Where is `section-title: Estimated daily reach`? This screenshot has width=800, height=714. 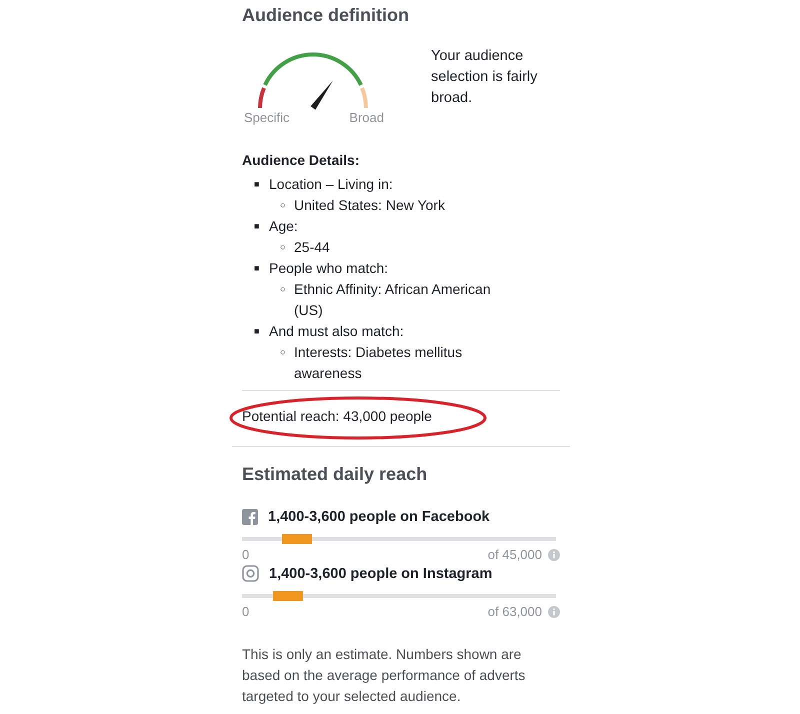 section-title: Estimated daily reach is located at coordinates (335, 474).